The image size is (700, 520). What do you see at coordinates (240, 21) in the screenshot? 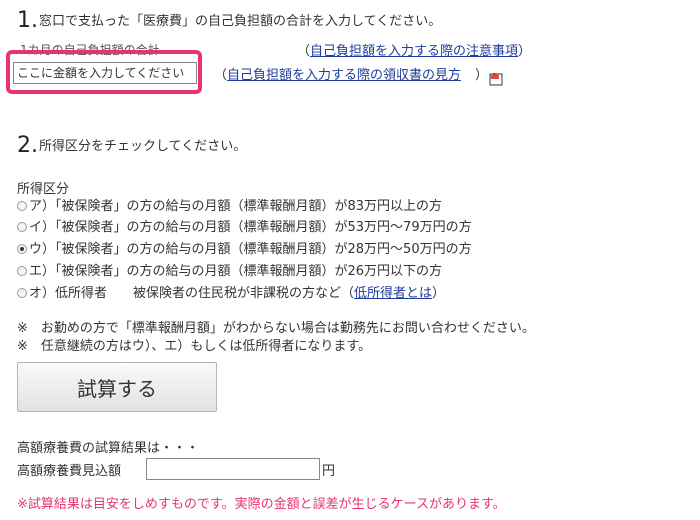
I see `section1-heading-text: 窓口で支払った「医療費」の自己負担額の合計を入力してください。` at bounding box center [240, 21].